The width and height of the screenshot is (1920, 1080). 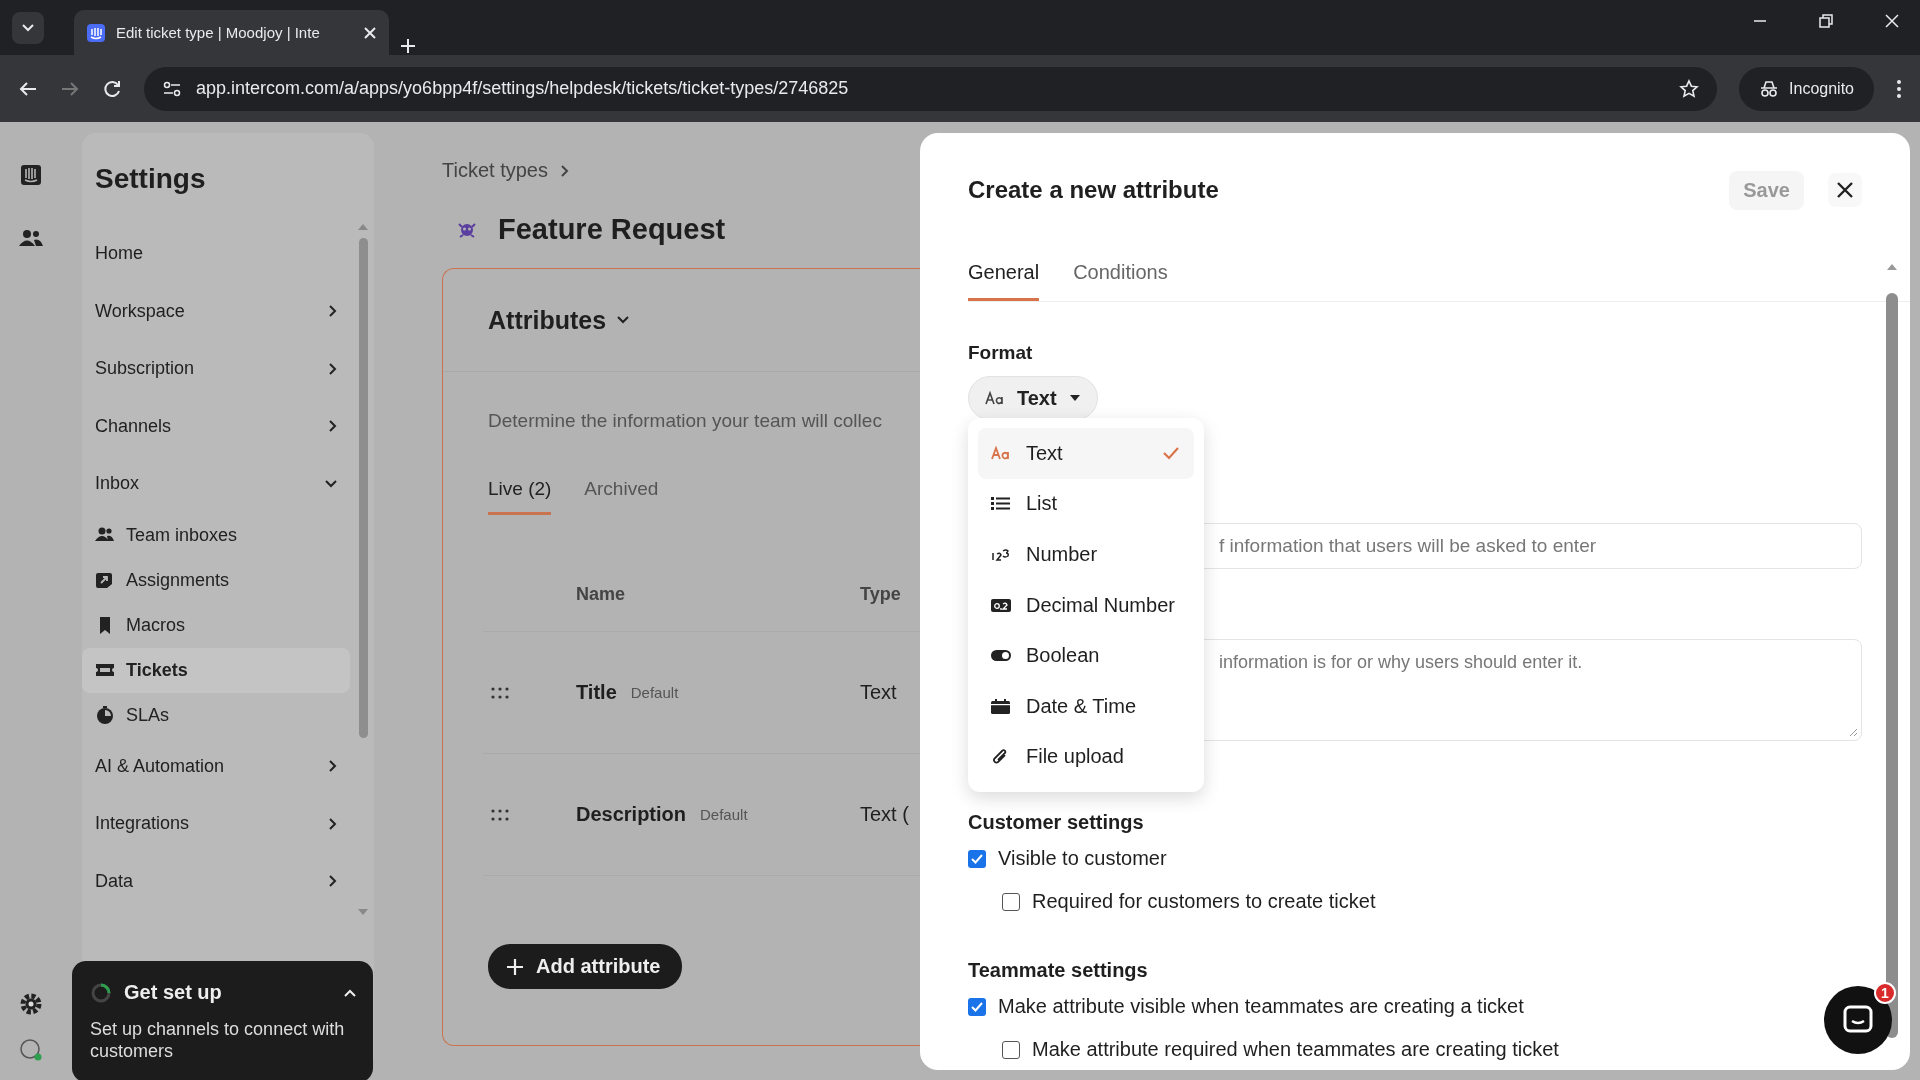 I want to click on url-text: app.intercom.com/a/apps/yo6bpp4f/settings/helpdesk/tickets/ticket-types/2746825, so click(x=523, y=88).